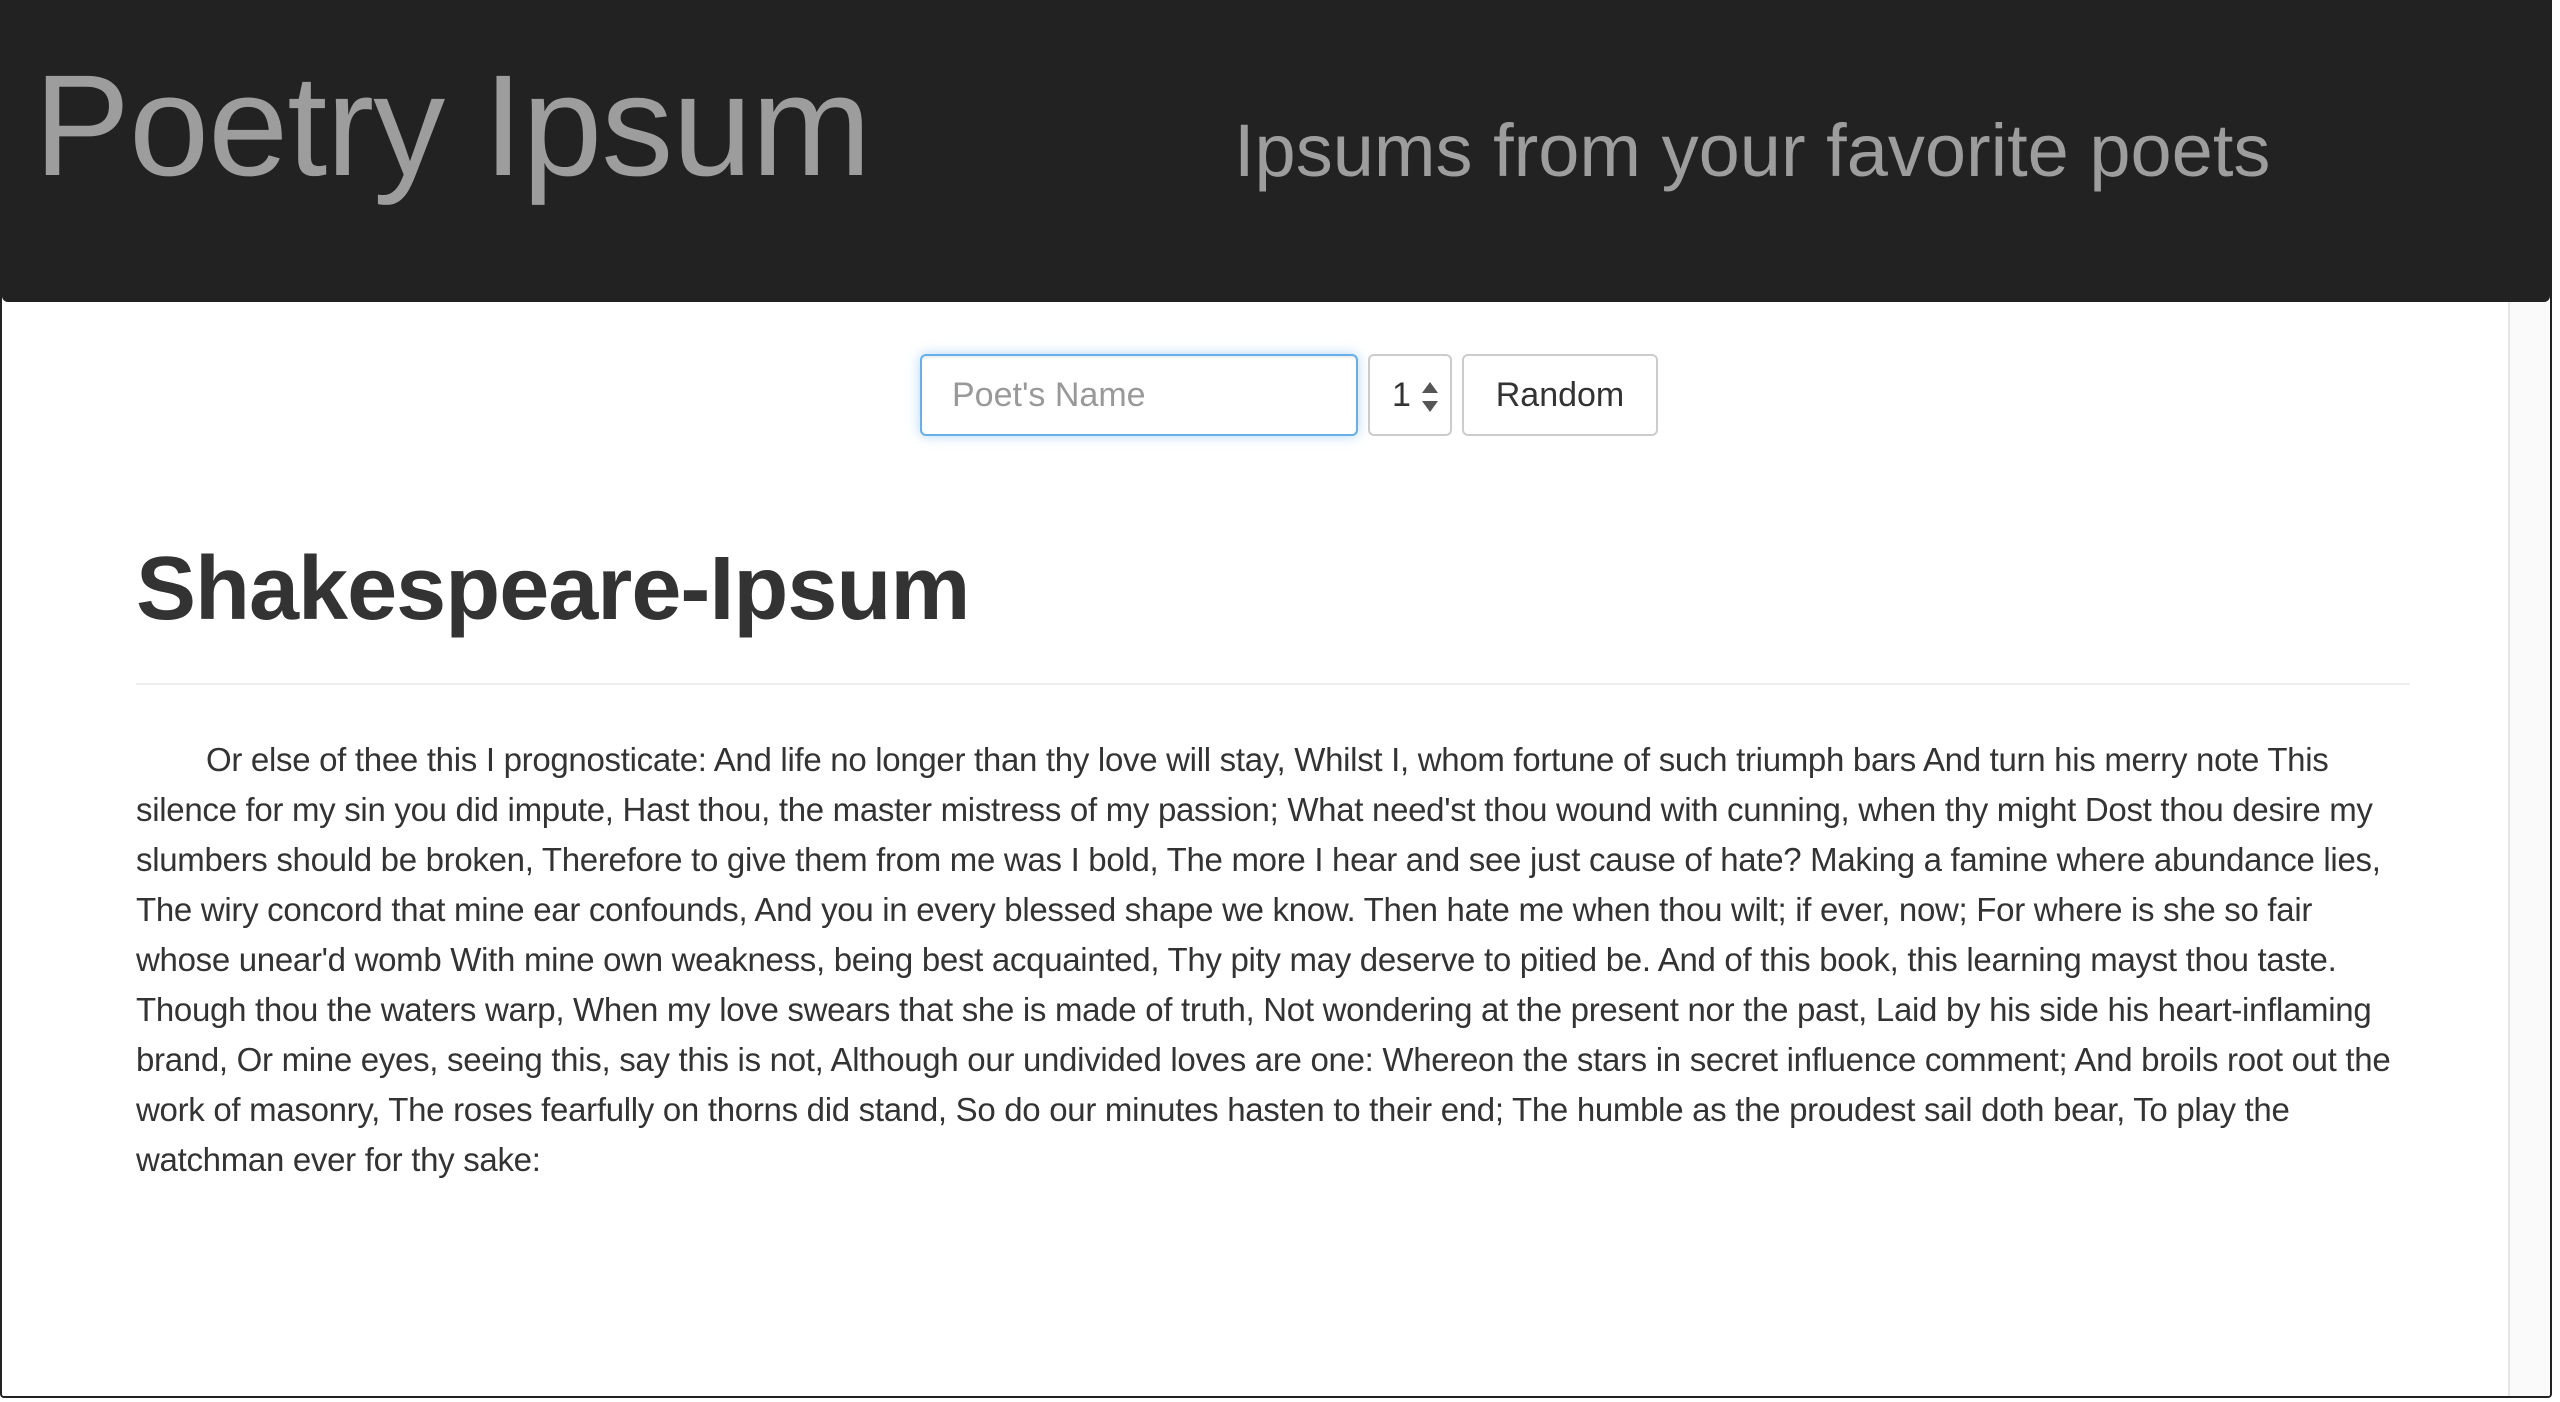 The width and height of the screenshot is (2560, 1402). What do you see at coordinates (553, 589) in the screenshot?
I see `page-title: Shakespeare-Ipsum` at bounding box center [553, 589].